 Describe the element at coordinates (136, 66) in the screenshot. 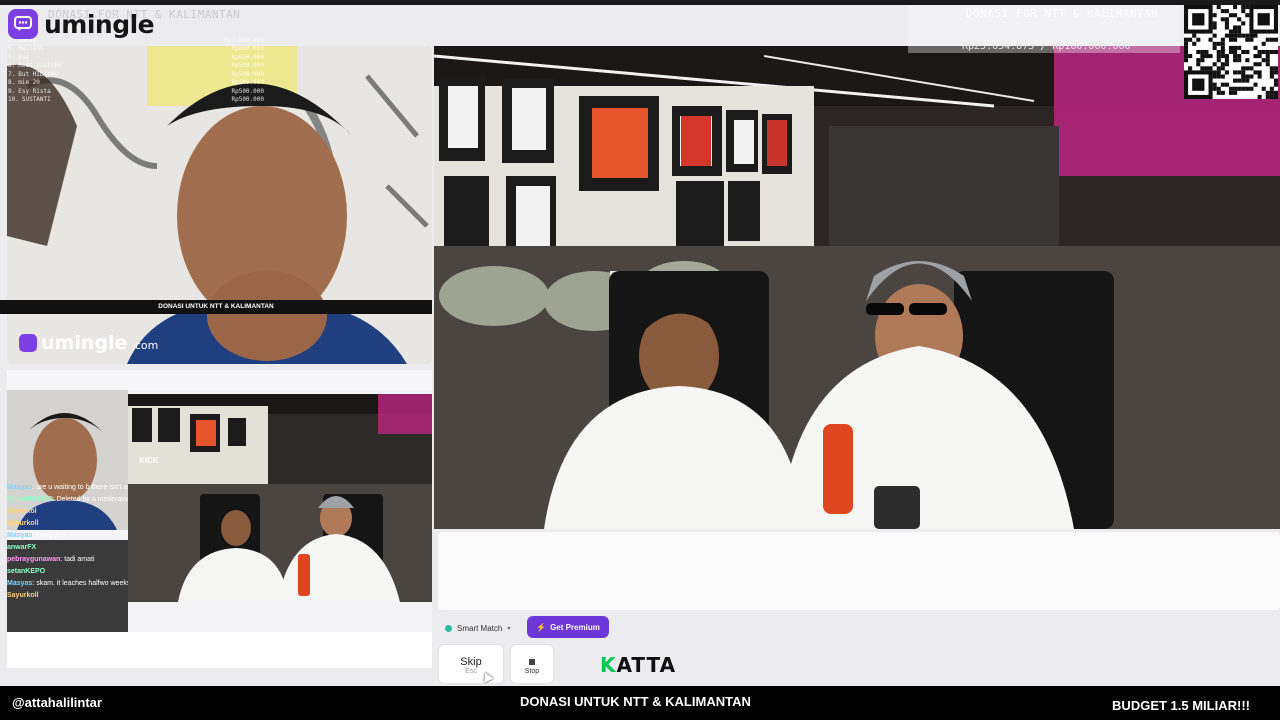

I see `leaderboard-row: 6. Reet ristiko Rp500.000` at that location.